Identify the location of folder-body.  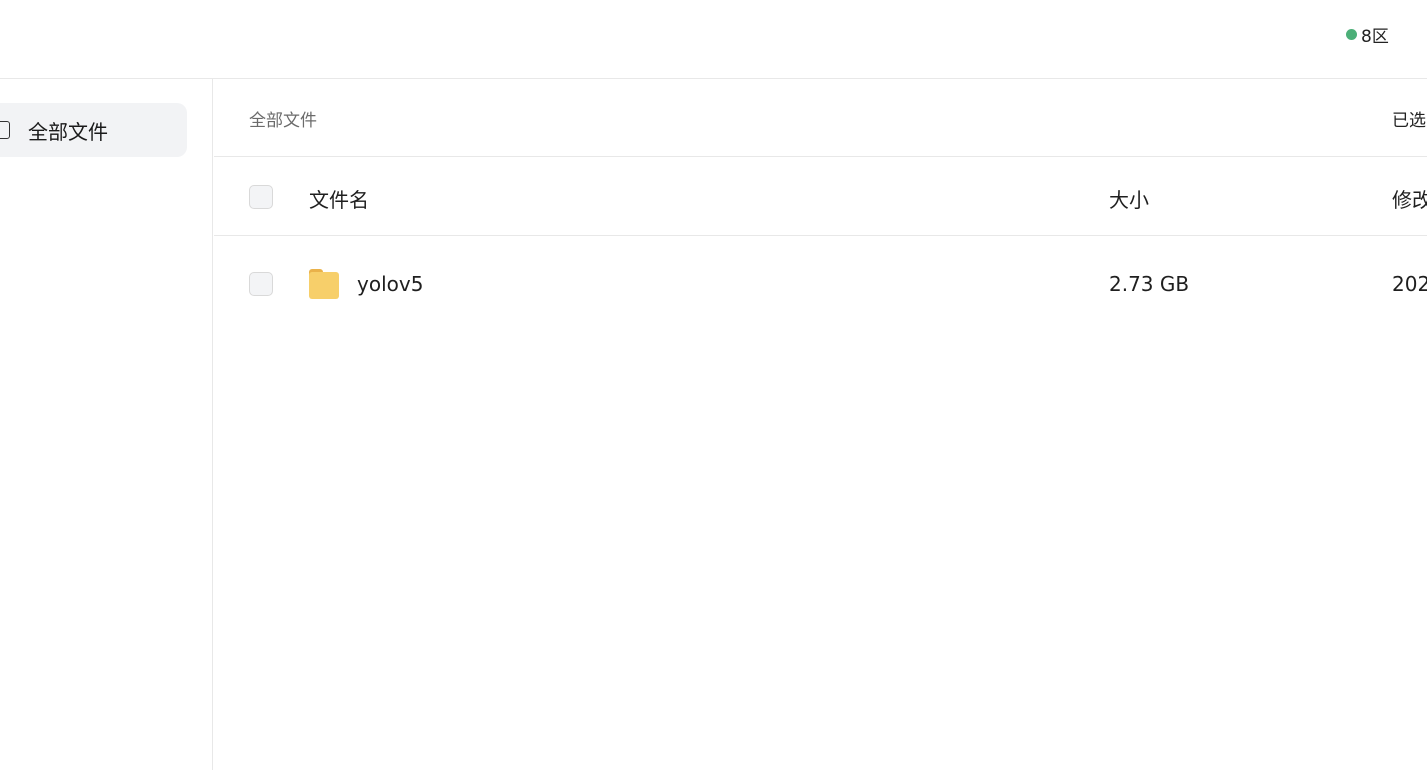
(324, 285).